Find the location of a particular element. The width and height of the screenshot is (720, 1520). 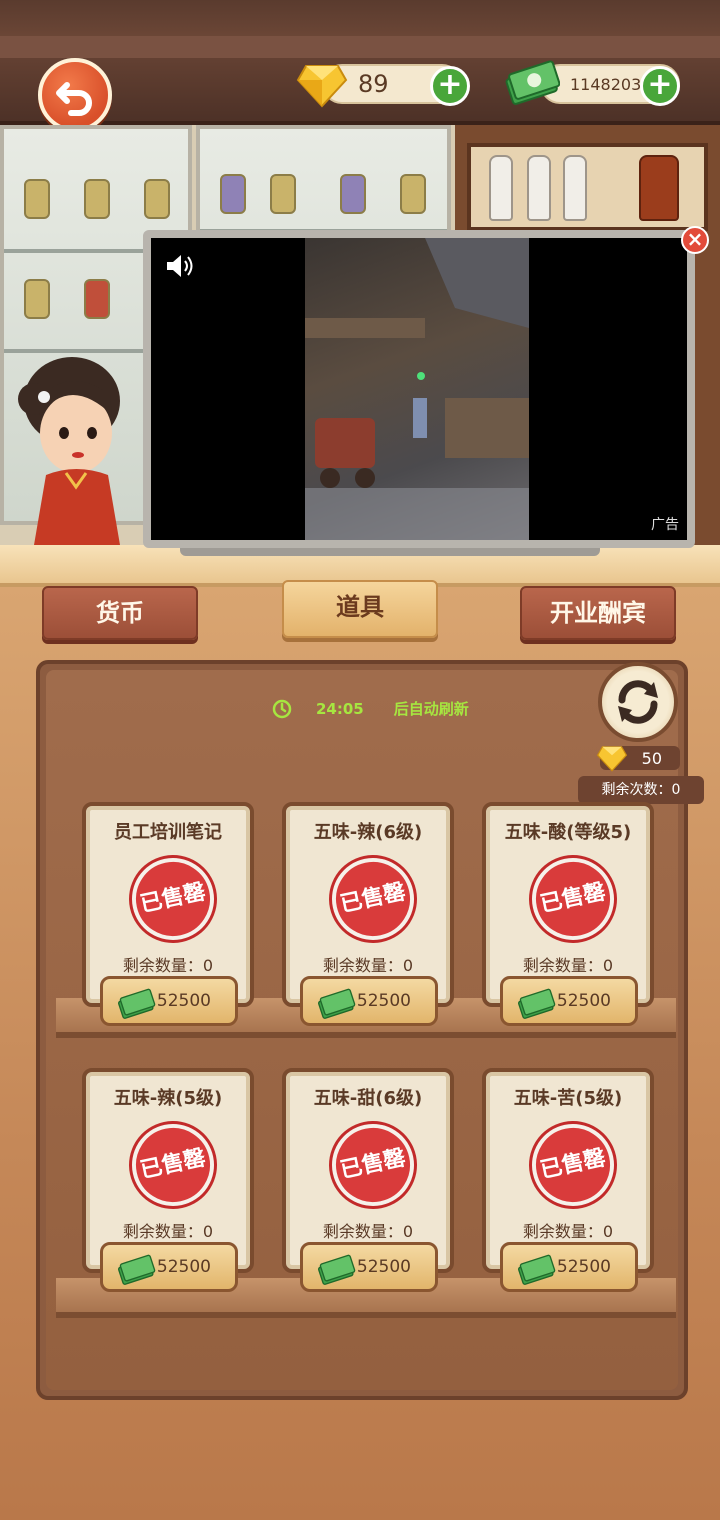

close-ad-button: × is located at coordinates (695, 240).